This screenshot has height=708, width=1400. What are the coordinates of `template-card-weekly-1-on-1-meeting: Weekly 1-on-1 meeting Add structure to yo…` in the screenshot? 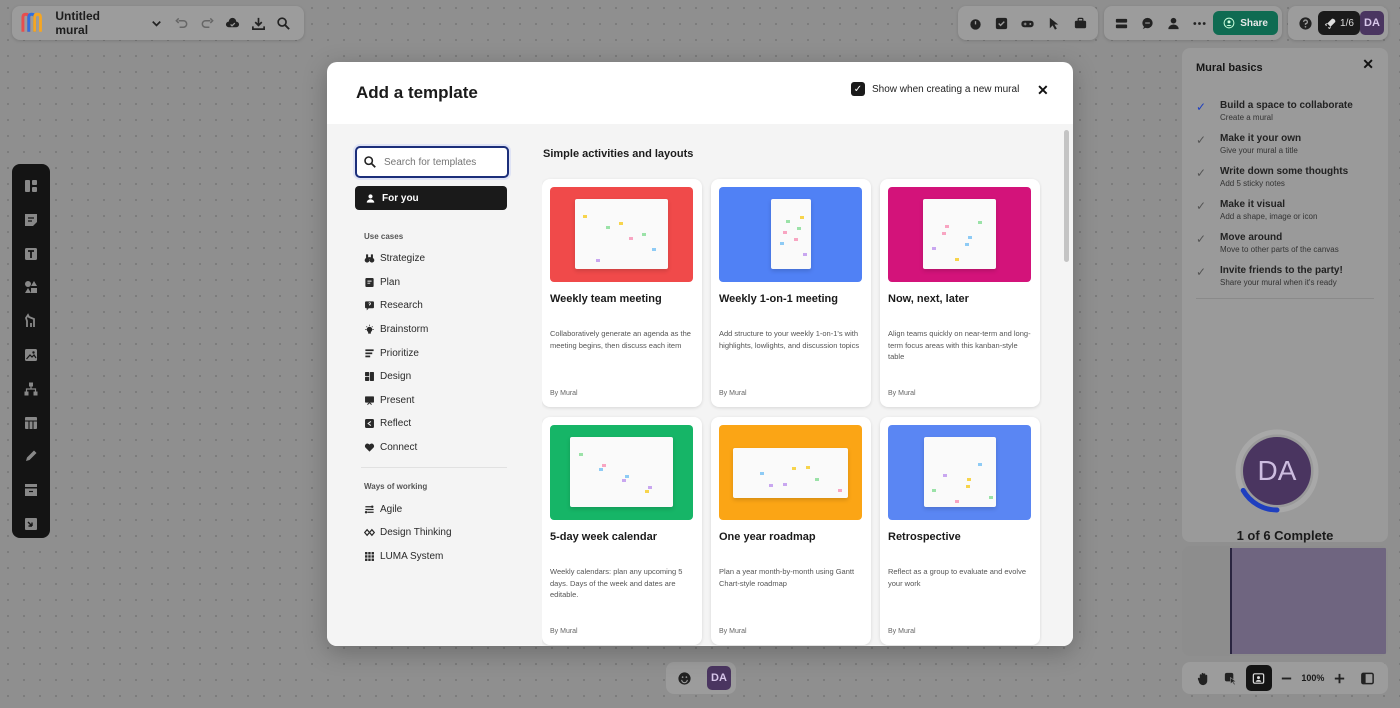 It's located at (791, 293).